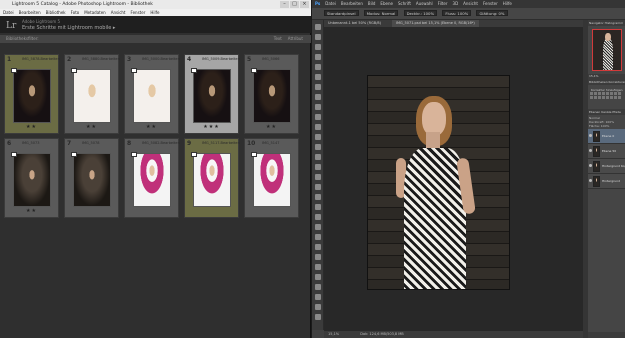 This screenshot has height=338, width=625. Describe the element at coordinates (8, 12) in the screenshot. I see `menu-datei: Datei` at that location.